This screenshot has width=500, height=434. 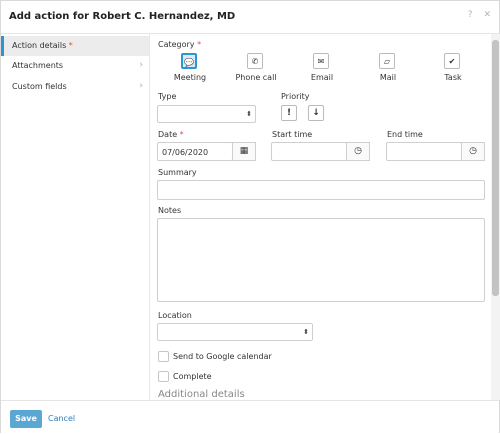 I want to click on start-time-label: Start time, so click(x=292, y=134).